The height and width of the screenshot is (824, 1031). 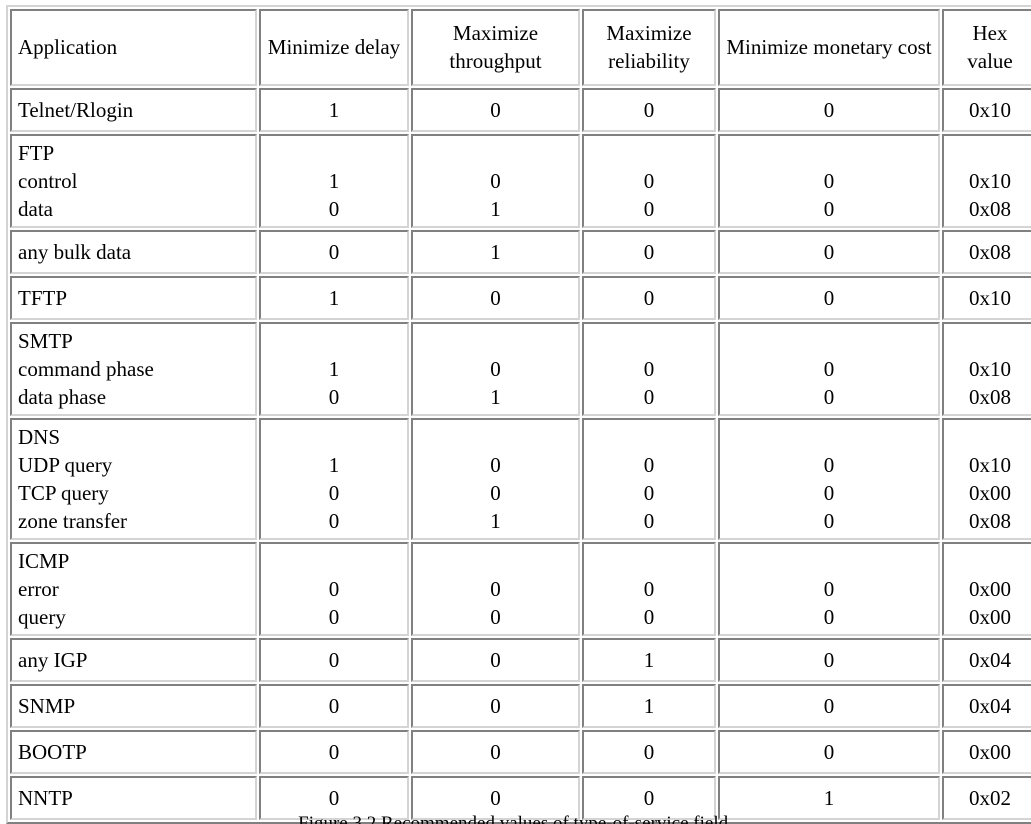 What do you see at coordinates (986, 47) in the screenshot?
I see `column-header-hex-value: Hex value` at bounding box center [986, 47].